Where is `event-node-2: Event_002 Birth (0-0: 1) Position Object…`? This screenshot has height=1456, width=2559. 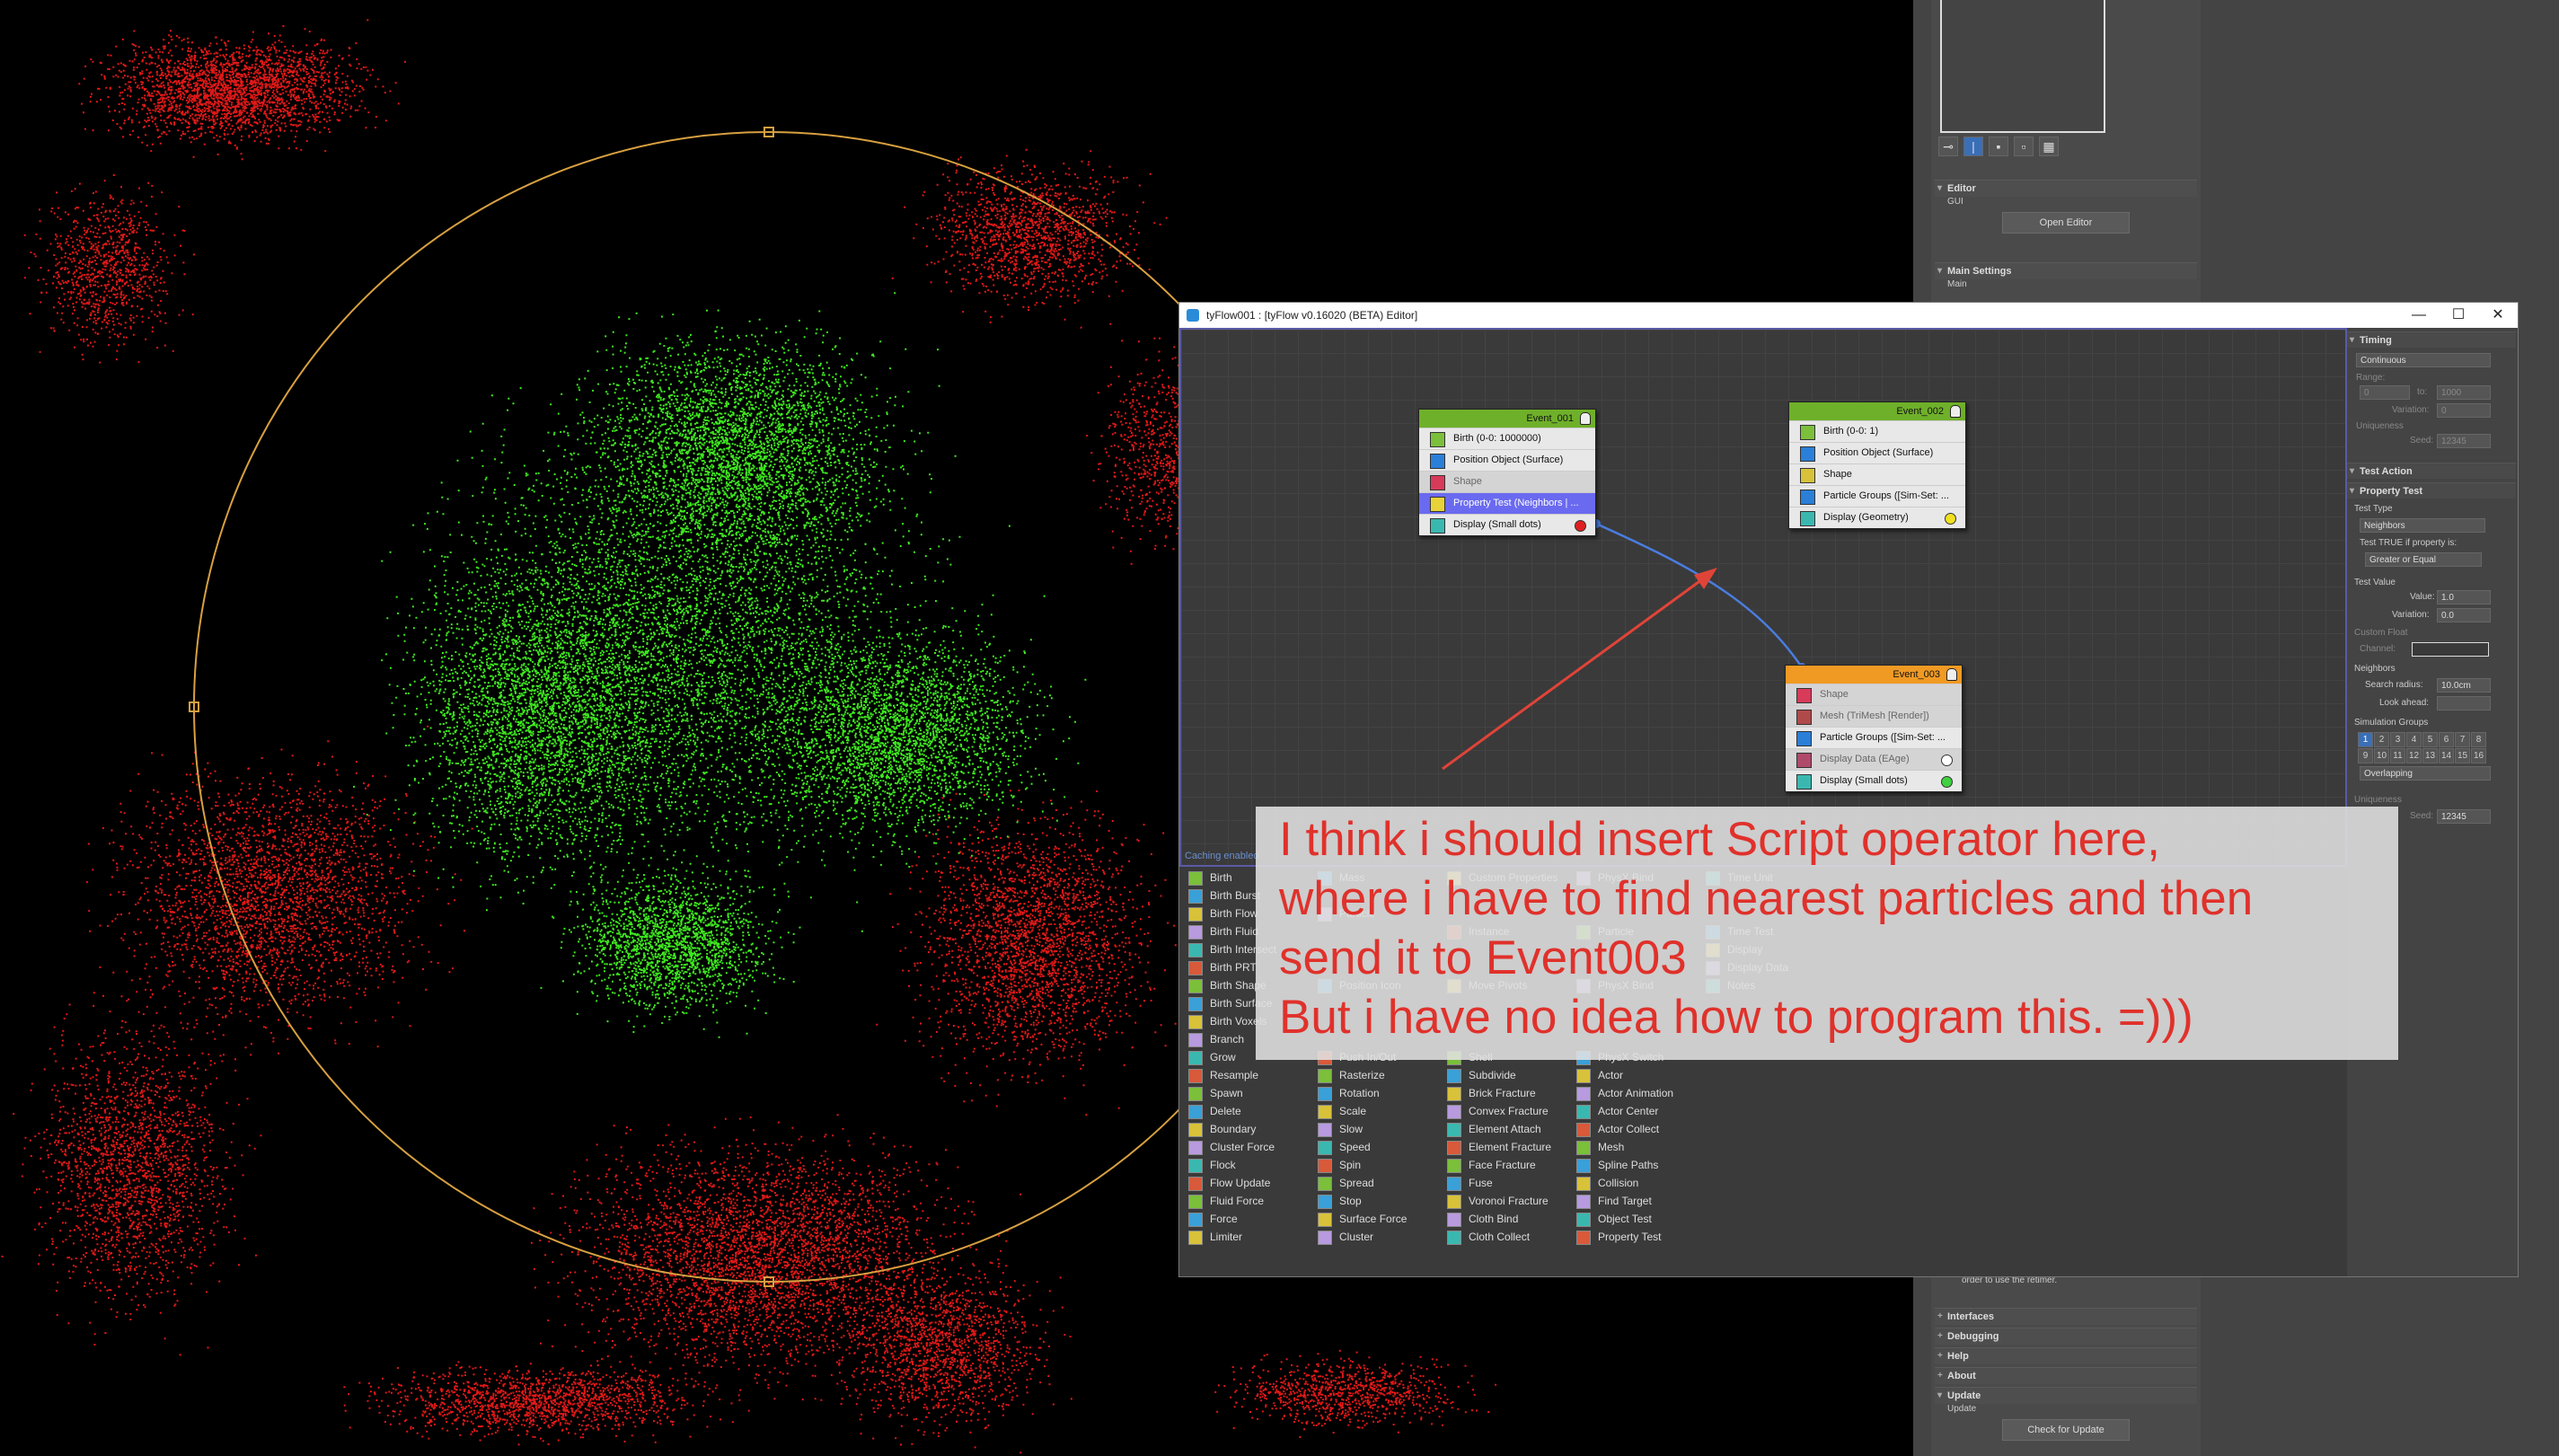 event-node-2: Event_002 Birth (0-0: 1) Position Object… is located at coordinates (1877, 465).